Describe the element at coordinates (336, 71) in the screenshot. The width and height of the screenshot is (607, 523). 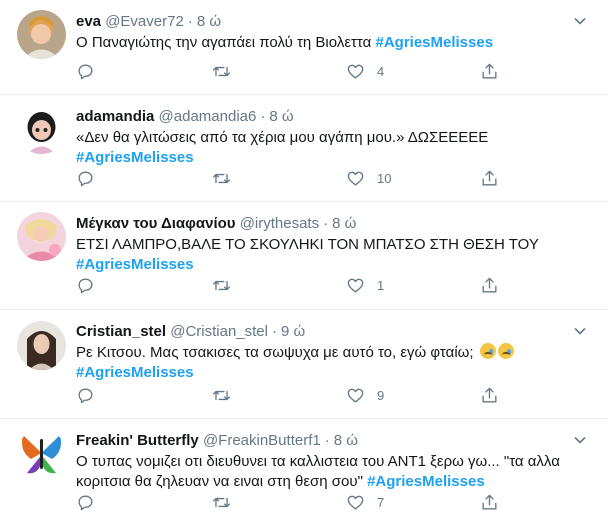
I see `tweet-actions: 4` at that location.